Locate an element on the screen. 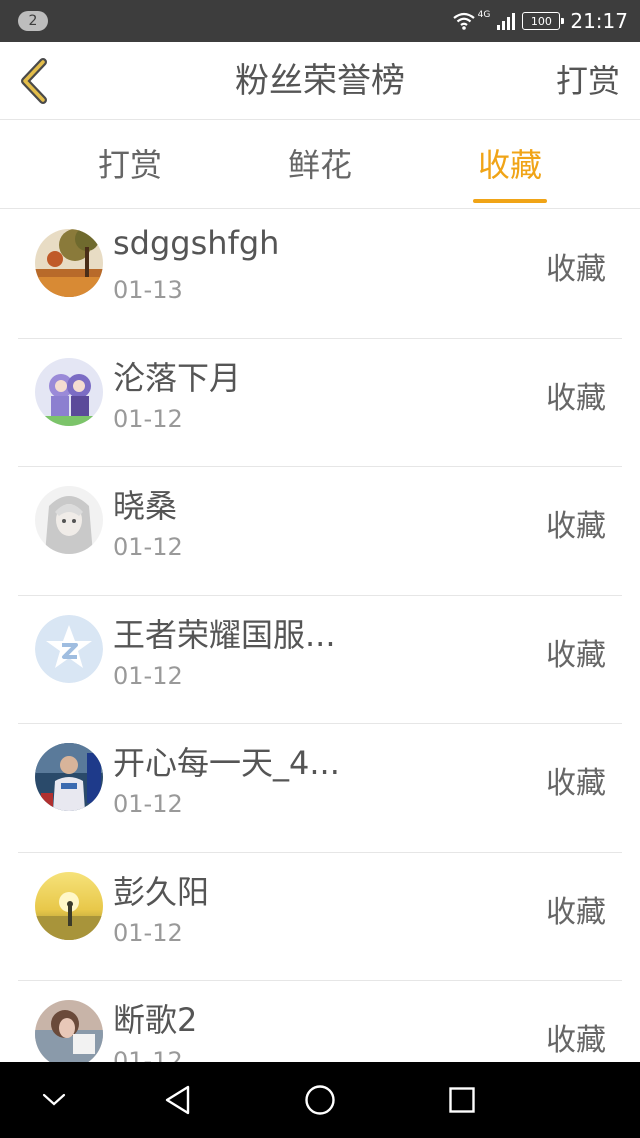 The height and width of the screenshot is (1138, 640). list-item: 沦落下月 01-12 收藏 is located at coordinates (320, 403).